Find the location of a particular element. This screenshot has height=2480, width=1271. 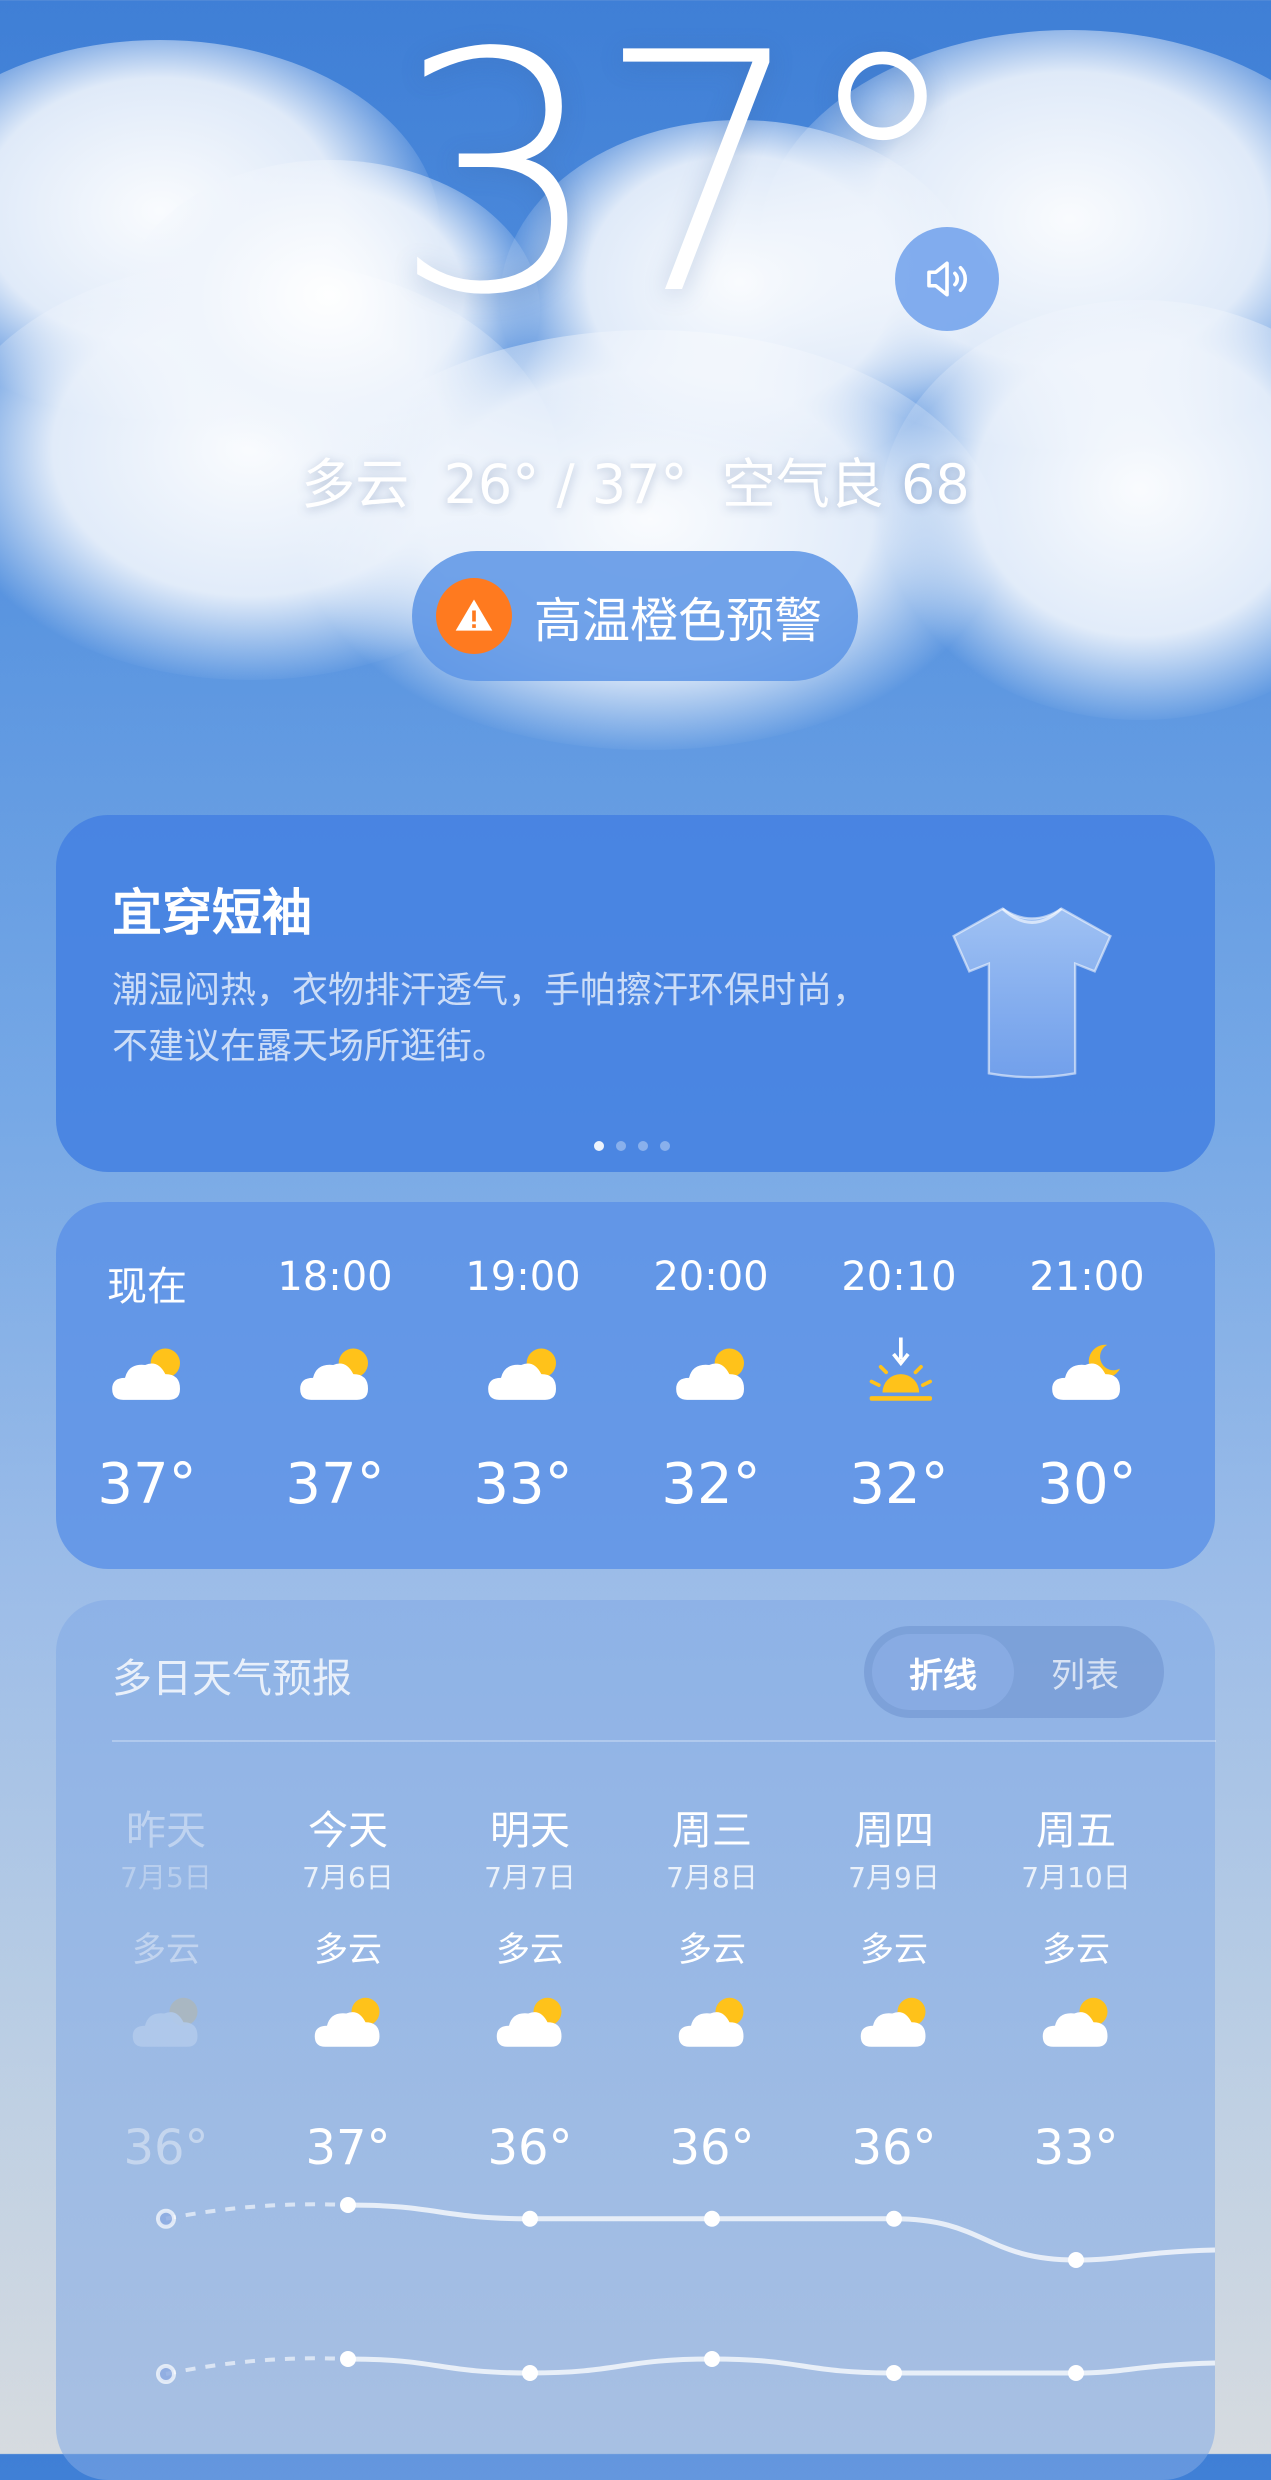

hourly-time: 20:10 is located at coordinates (899, 1277).